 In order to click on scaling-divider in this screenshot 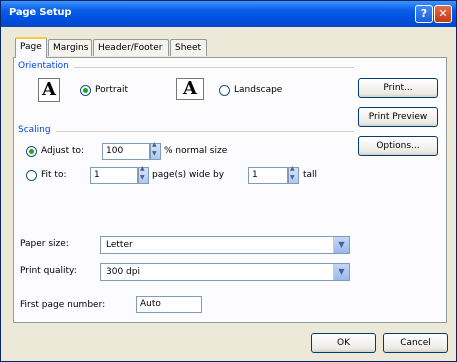, I will do `click(205, 131)`.